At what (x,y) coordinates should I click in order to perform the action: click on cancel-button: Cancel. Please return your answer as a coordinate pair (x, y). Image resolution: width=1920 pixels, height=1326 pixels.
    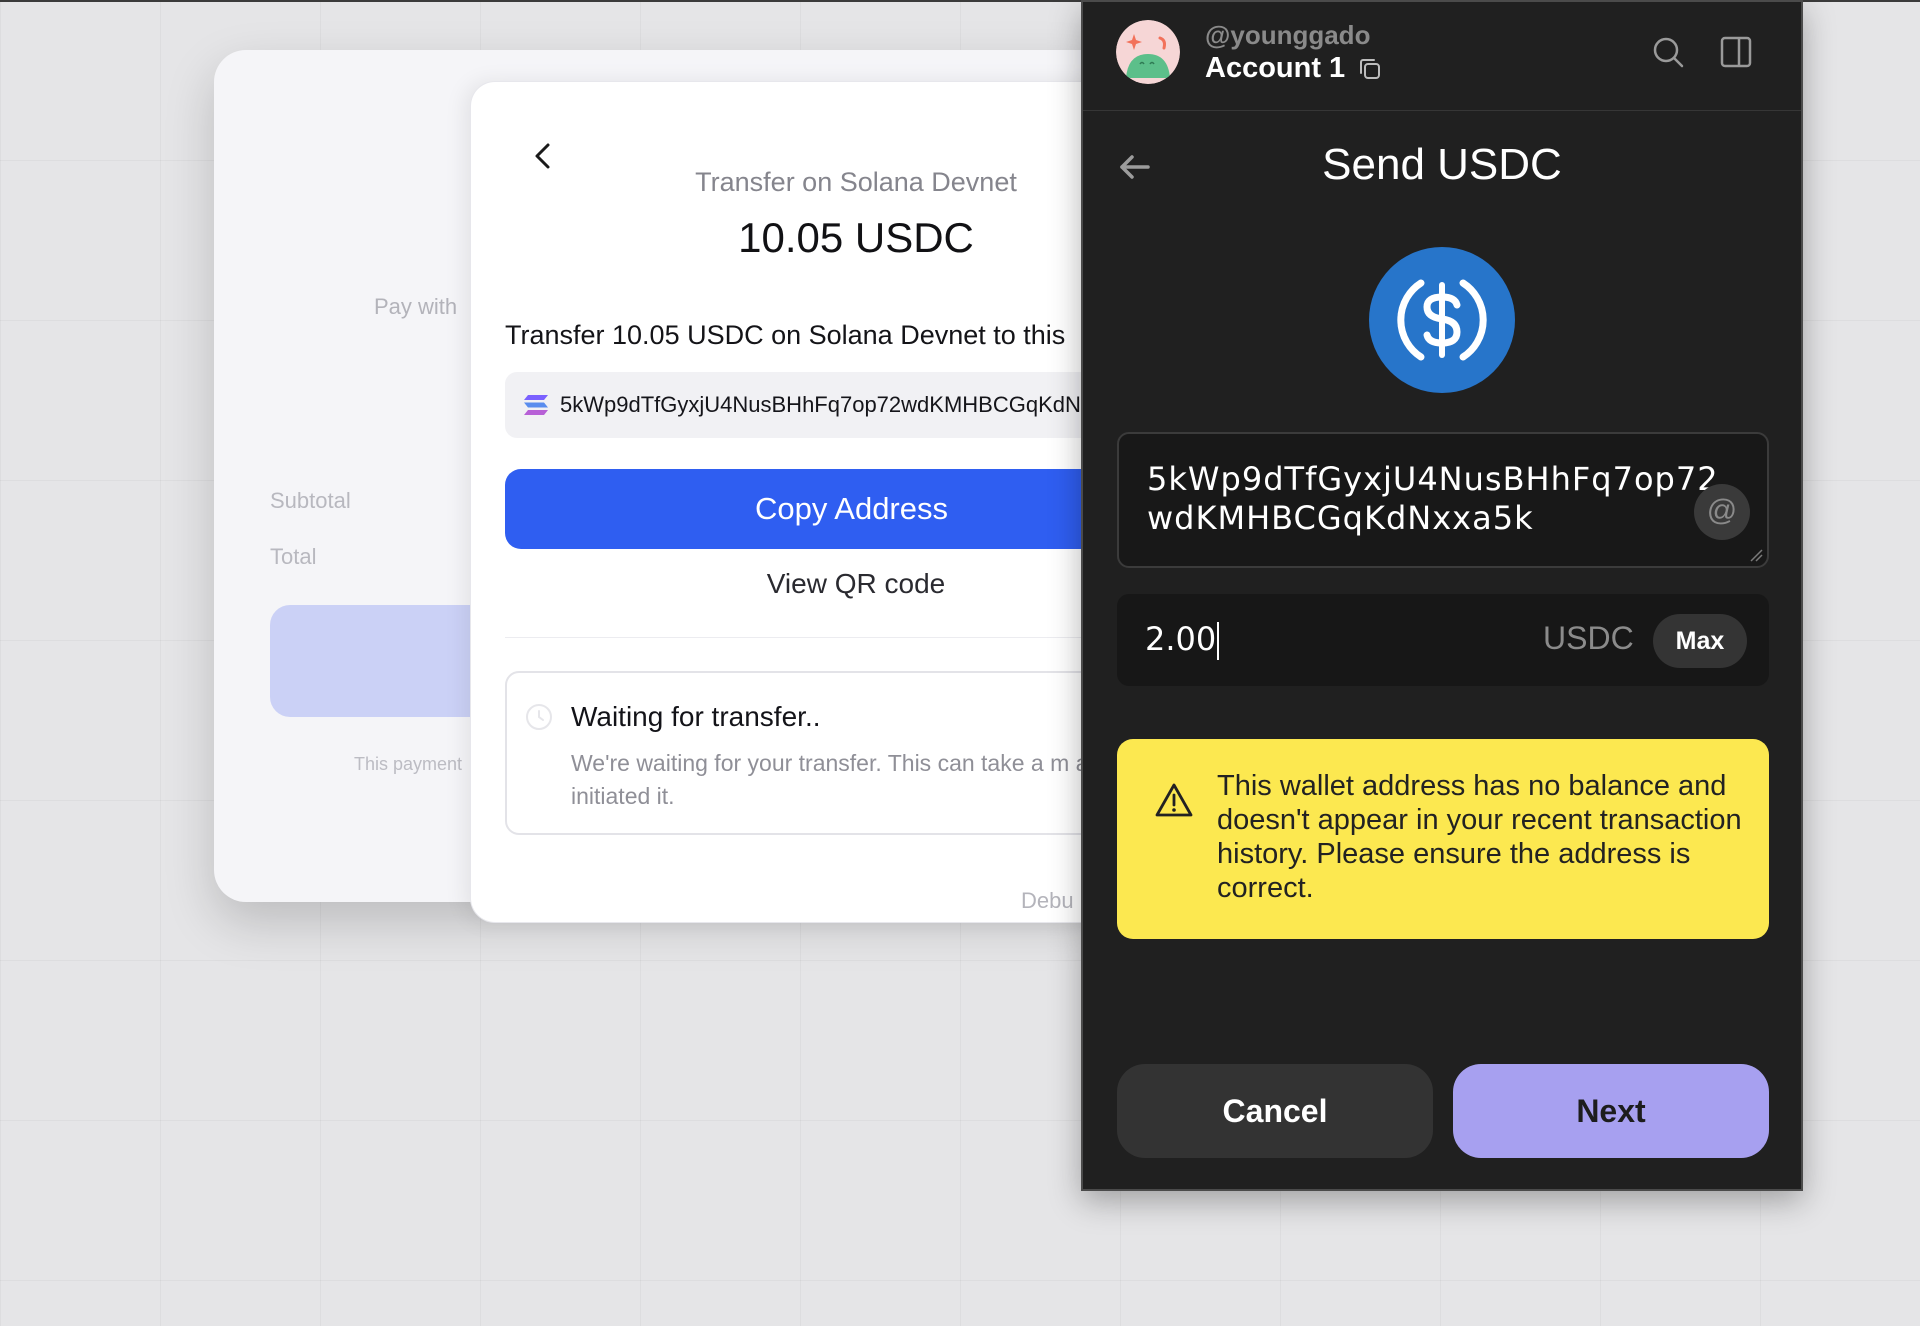
    Looking at the image, I should click on (1275, 1111).